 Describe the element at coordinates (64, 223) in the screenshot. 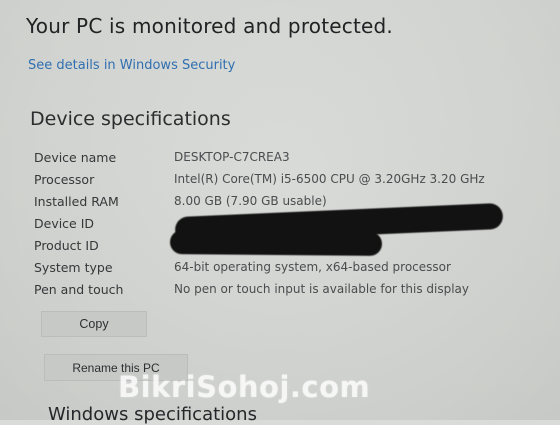

I see `device-id-label: Device ID` at that location.